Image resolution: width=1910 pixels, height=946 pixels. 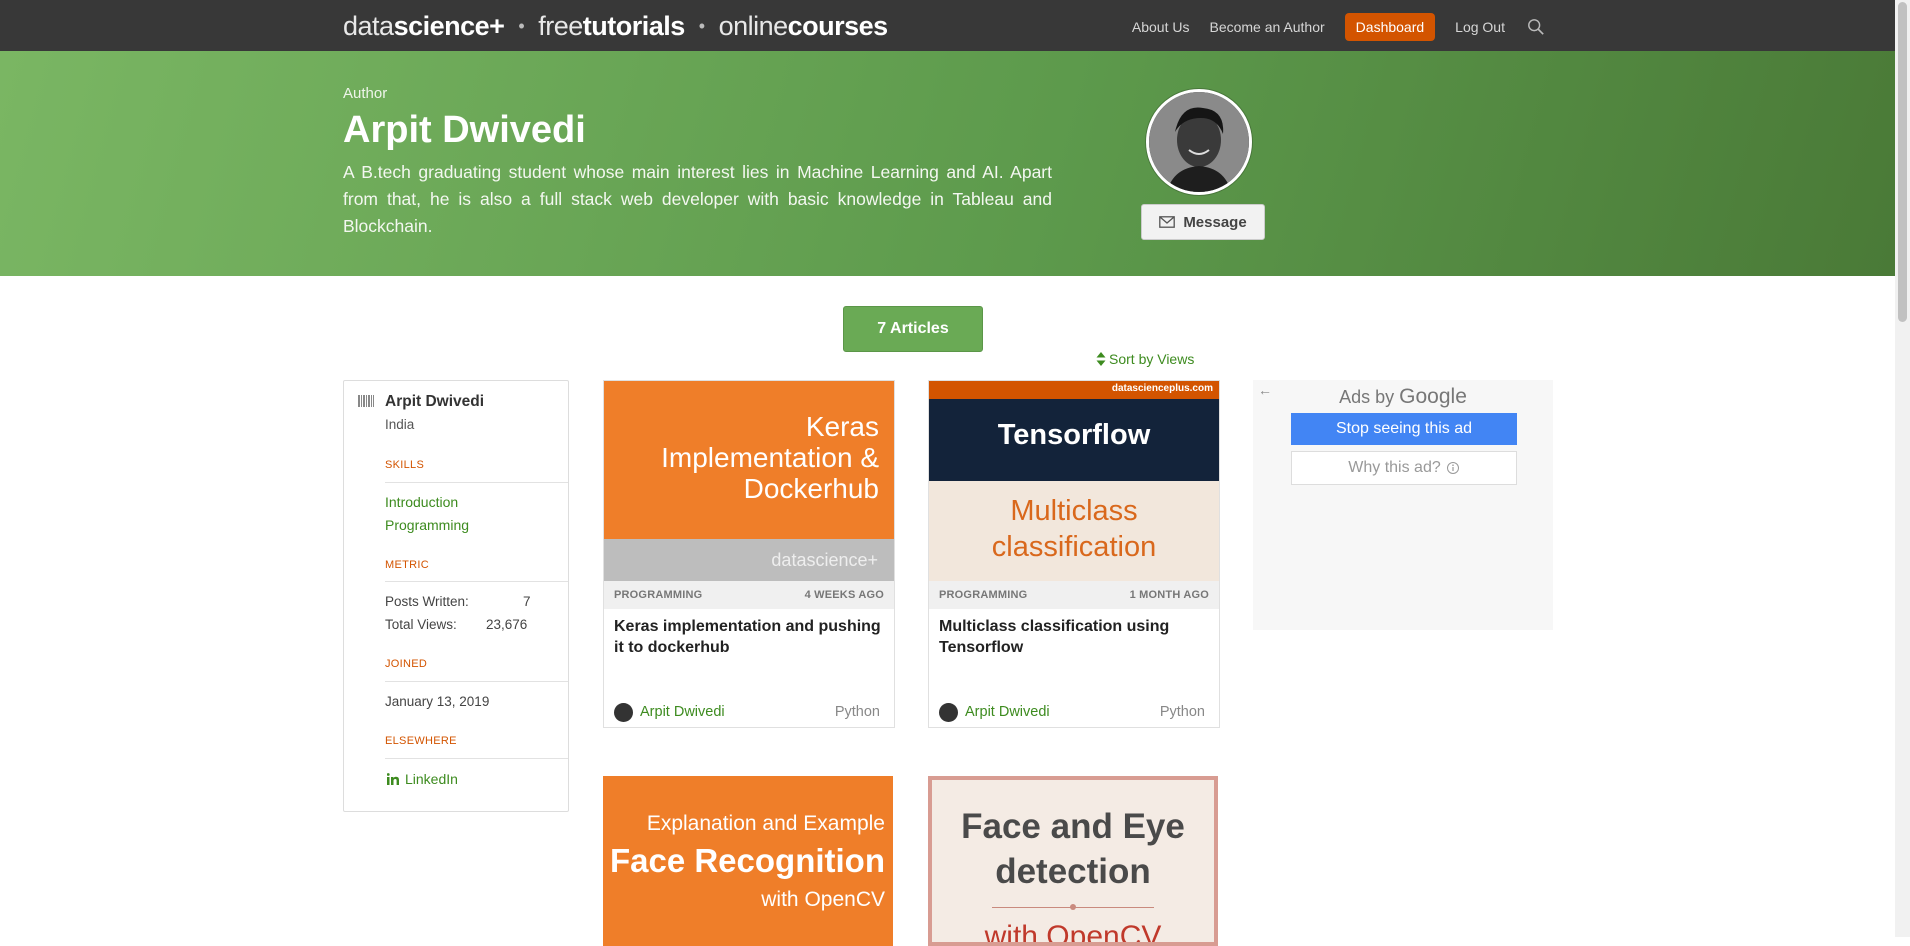 I want to click on logo-part3-bold: courses, so click(x=838, y=25).